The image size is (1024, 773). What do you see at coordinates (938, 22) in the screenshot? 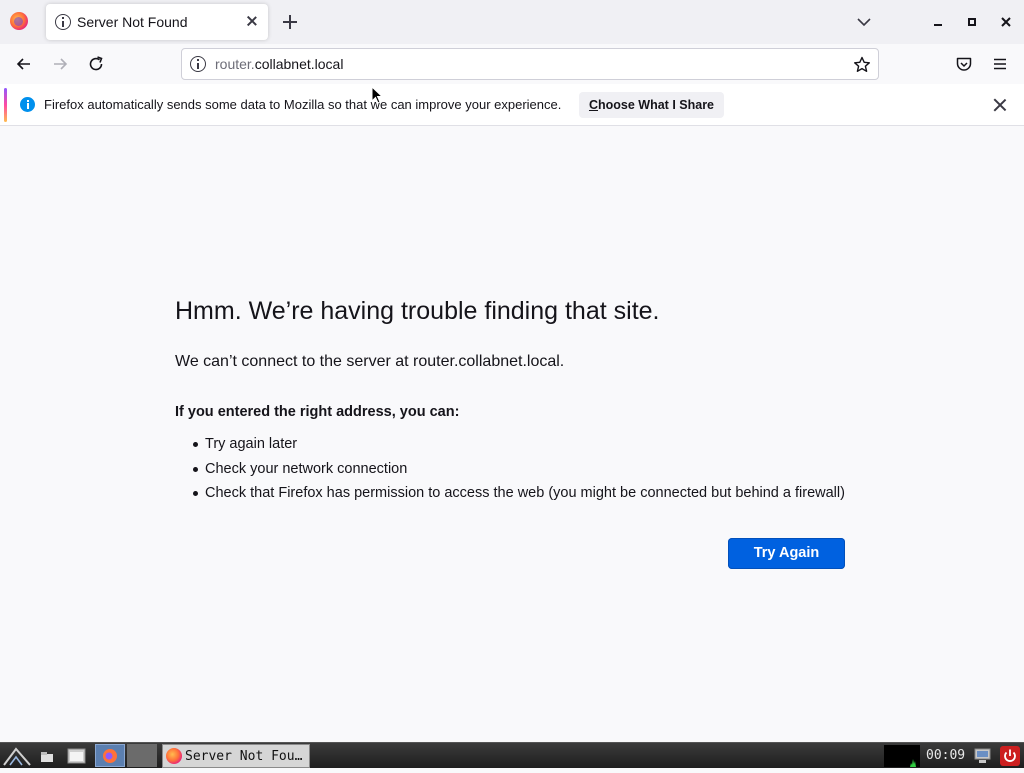
I see `minimize-window-button` at bounding box center [938, 22].